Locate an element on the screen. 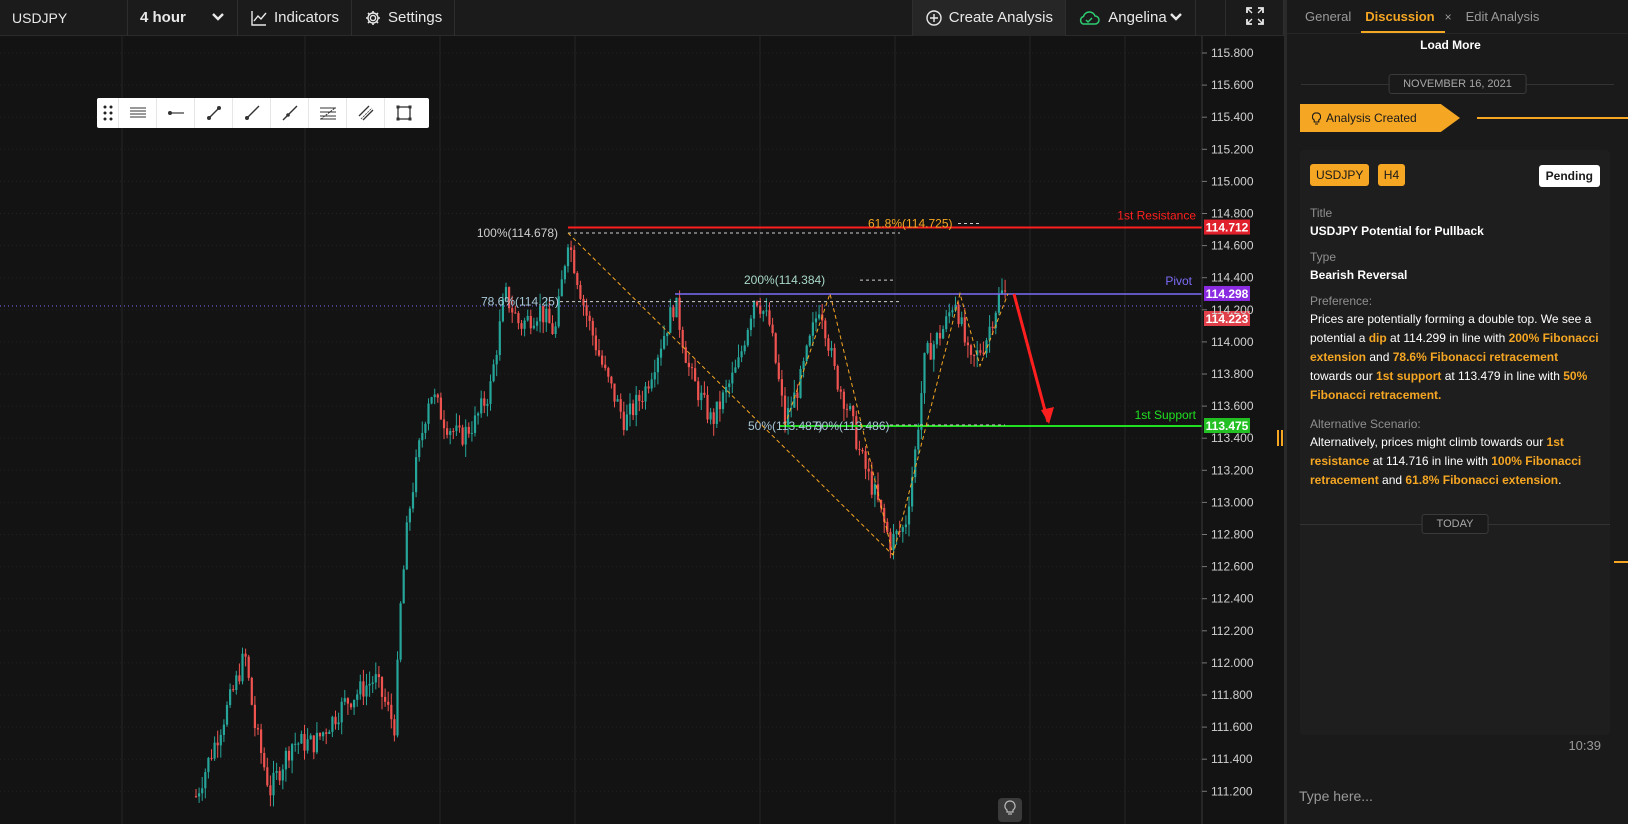  trend-line-icon is located at coordinates (214, 113).